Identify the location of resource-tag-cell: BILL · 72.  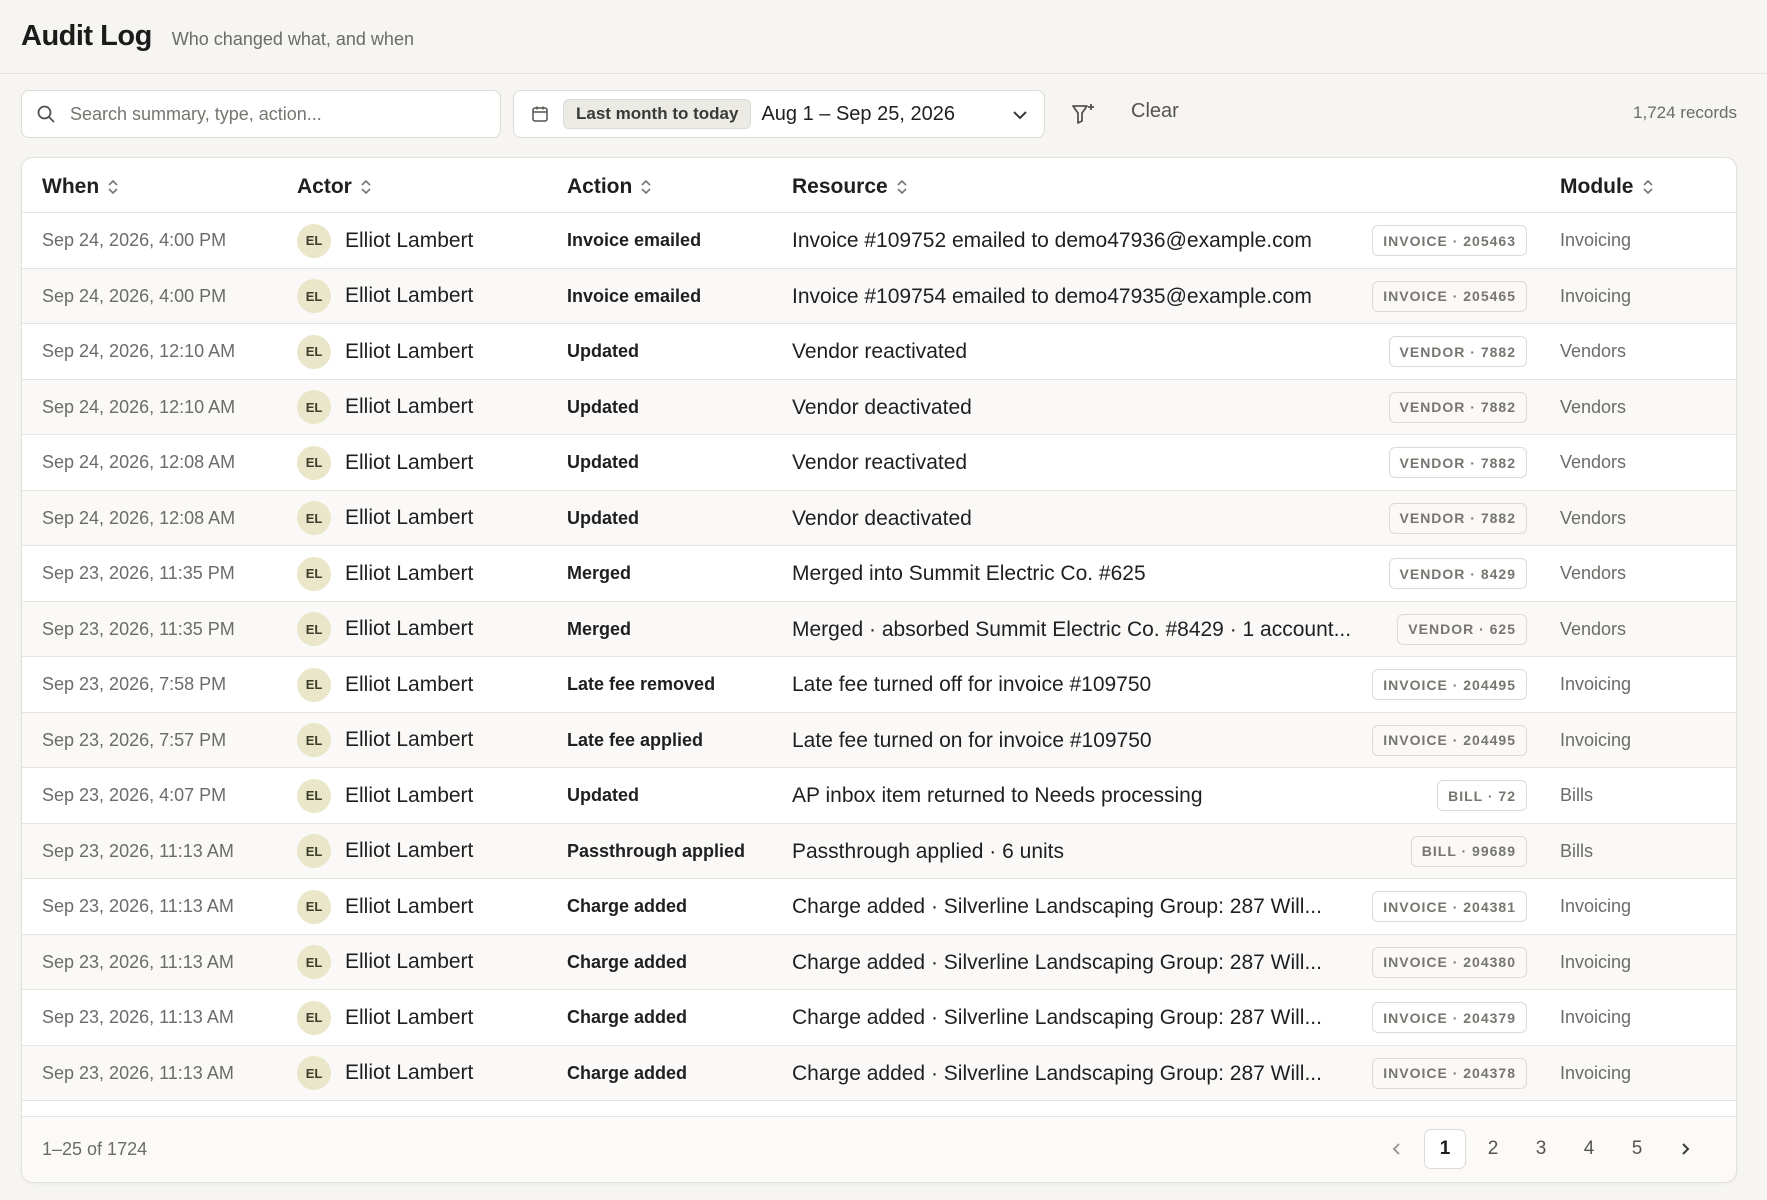
(1482, 795).